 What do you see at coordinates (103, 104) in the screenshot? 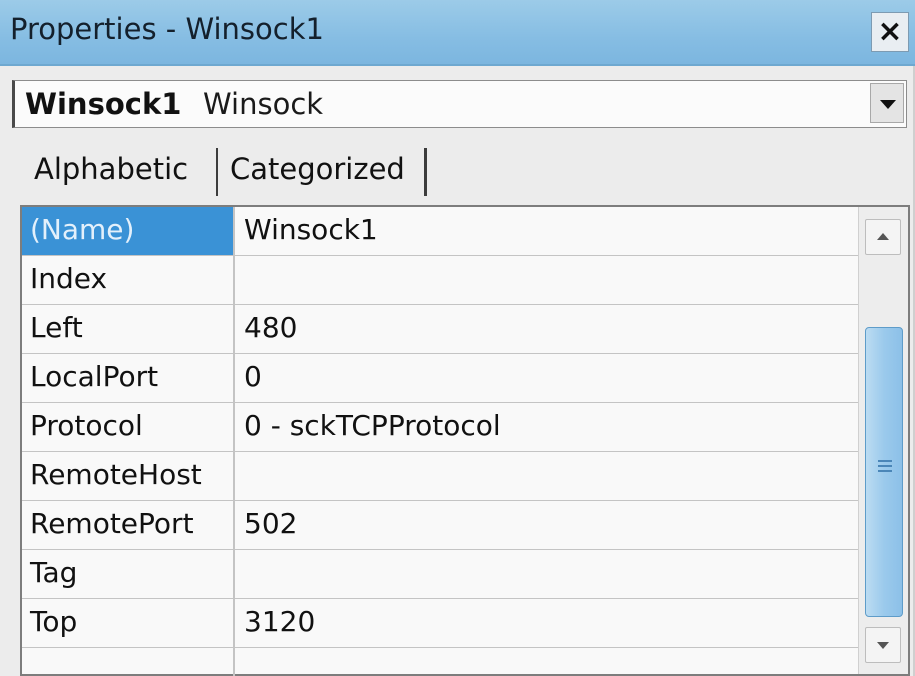
I see `object-name: Winsock1` at bounding box center [103, 104].